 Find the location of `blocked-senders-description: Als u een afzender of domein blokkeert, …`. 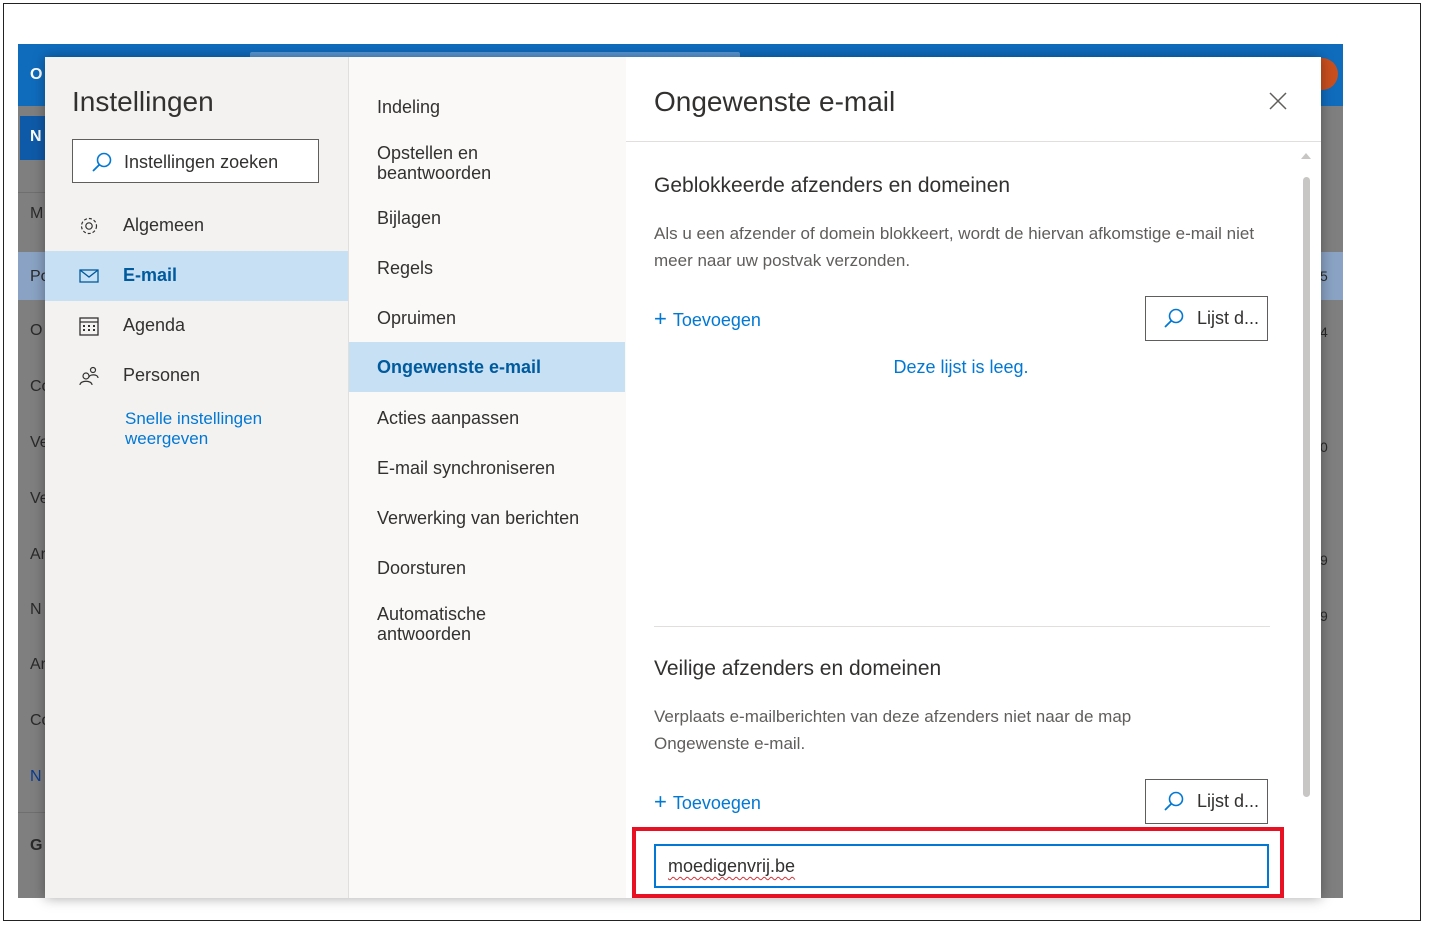

blocked-senders-description: Als u een afzender of domein blokkeert, … is located at coordinates (954, 247).